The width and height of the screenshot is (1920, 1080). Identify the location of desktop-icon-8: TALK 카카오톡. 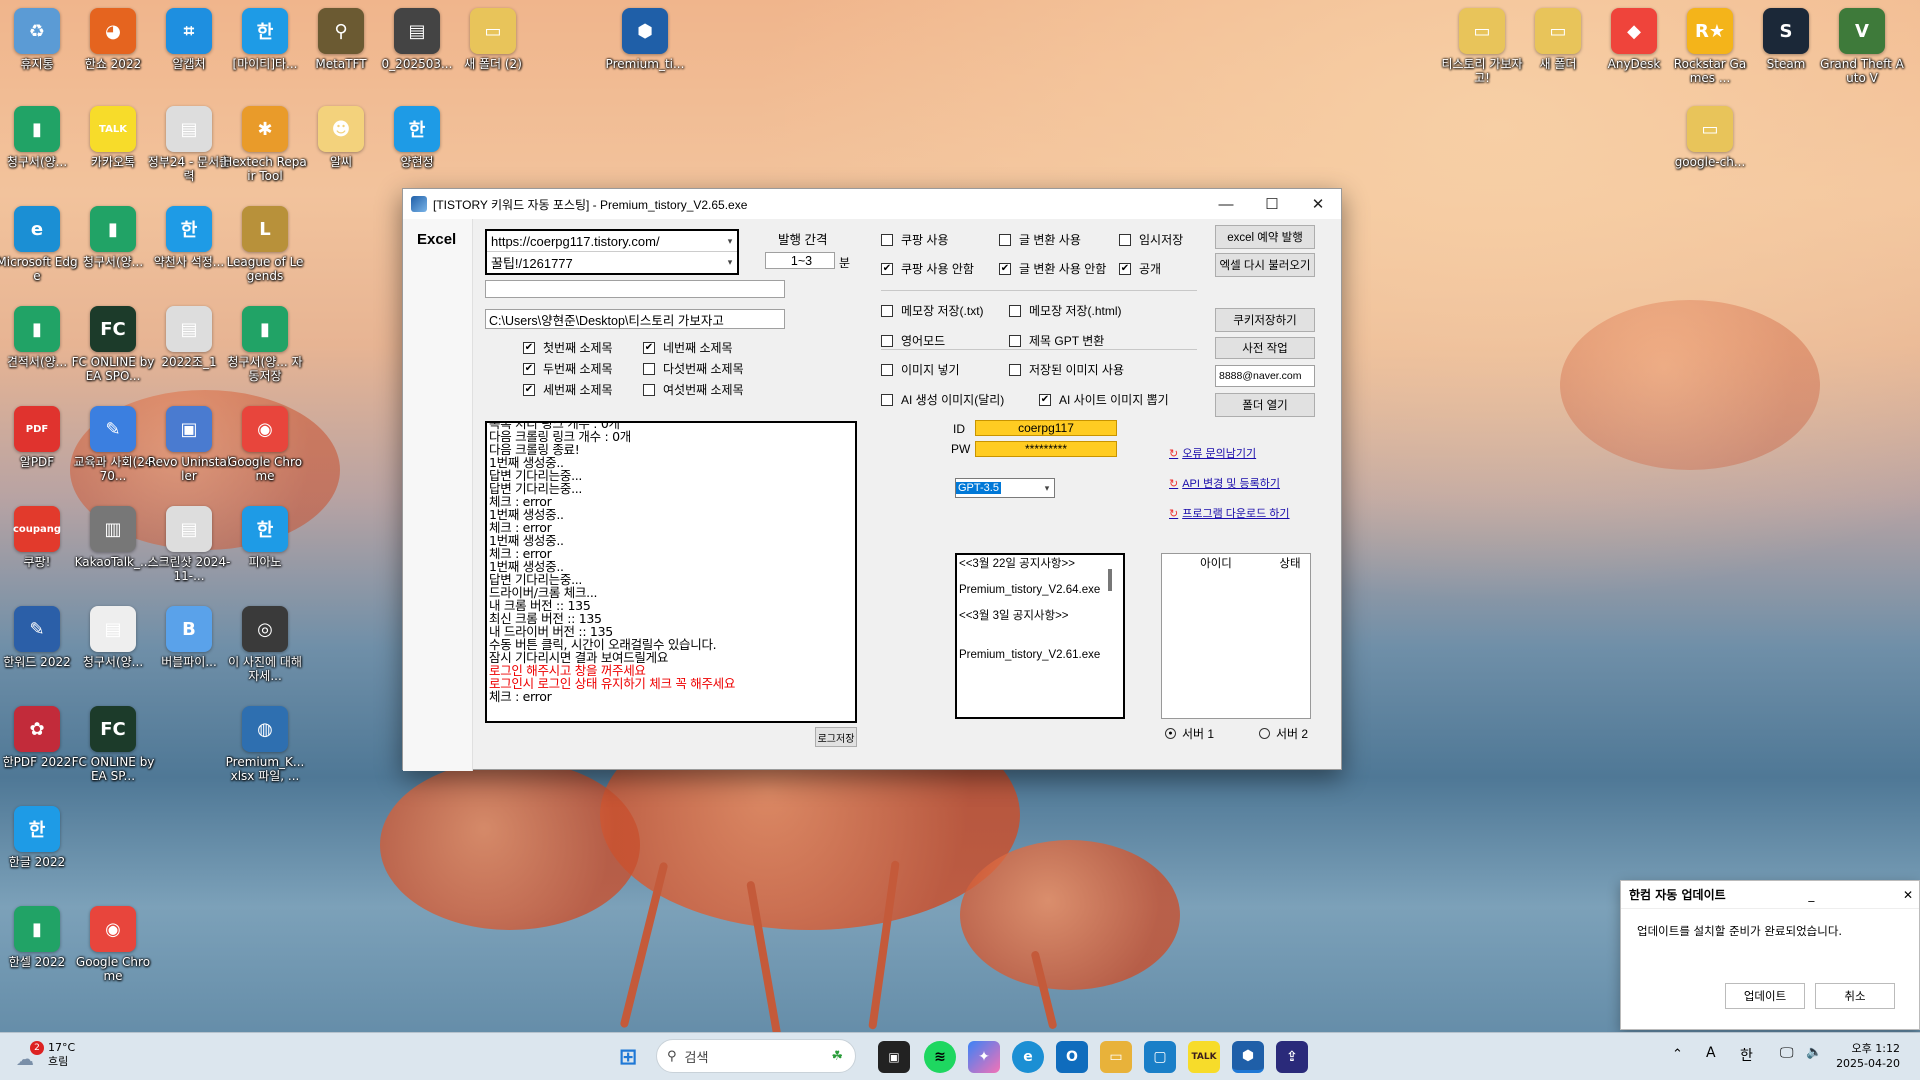
(113, 137).